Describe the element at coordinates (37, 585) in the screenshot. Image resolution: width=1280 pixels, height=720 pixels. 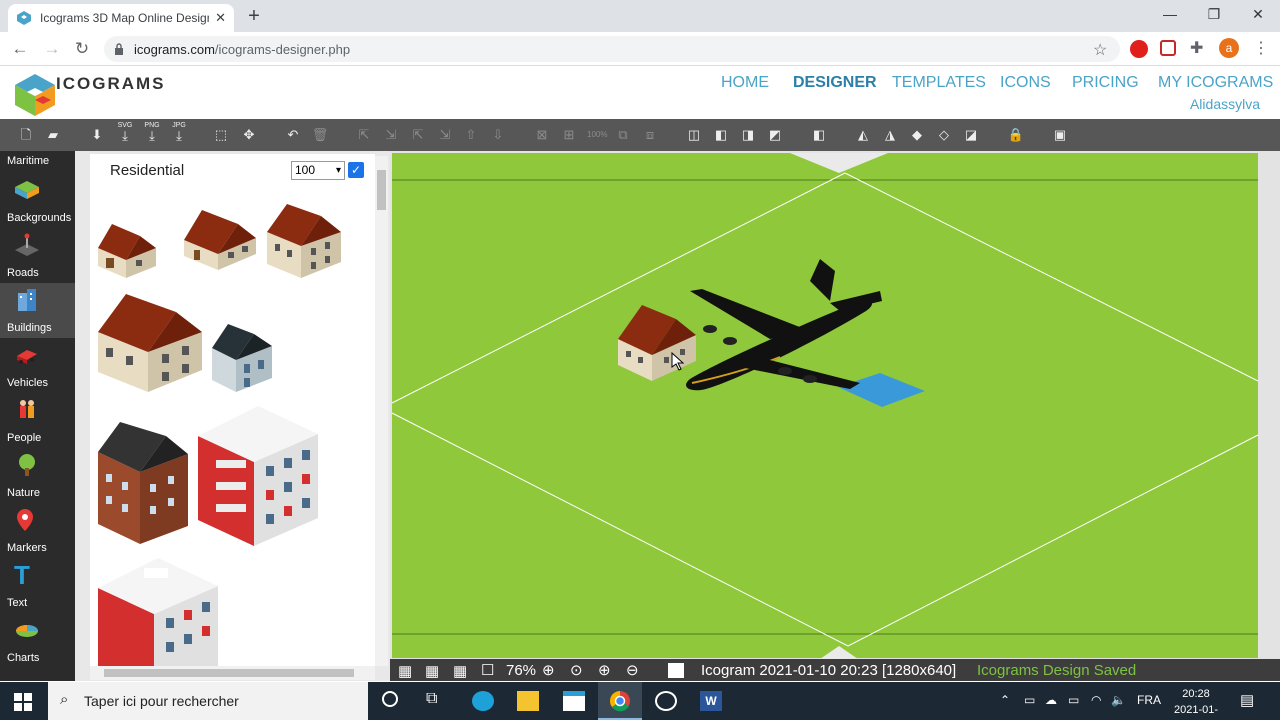
I see `category-text: T Text` at that location.